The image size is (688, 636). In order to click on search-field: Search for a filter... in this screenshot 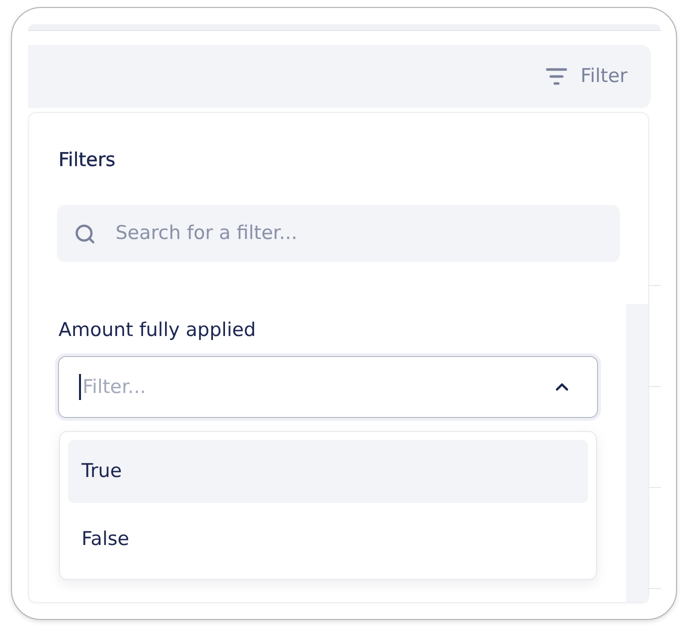, I will do `click(338, 233)`.